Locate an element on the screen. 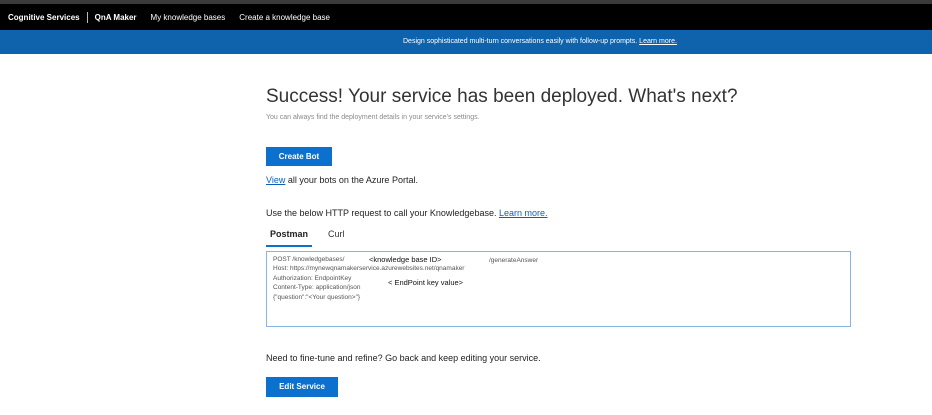 This screenshot has width=932, height=415. tab-postman: Postman is located at coordinates (289, 237).